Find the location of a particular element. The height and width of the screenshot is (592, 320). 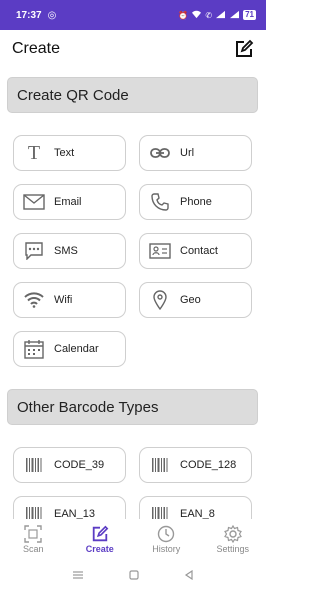

contact-card-icon is located at coordinates (160, 251).